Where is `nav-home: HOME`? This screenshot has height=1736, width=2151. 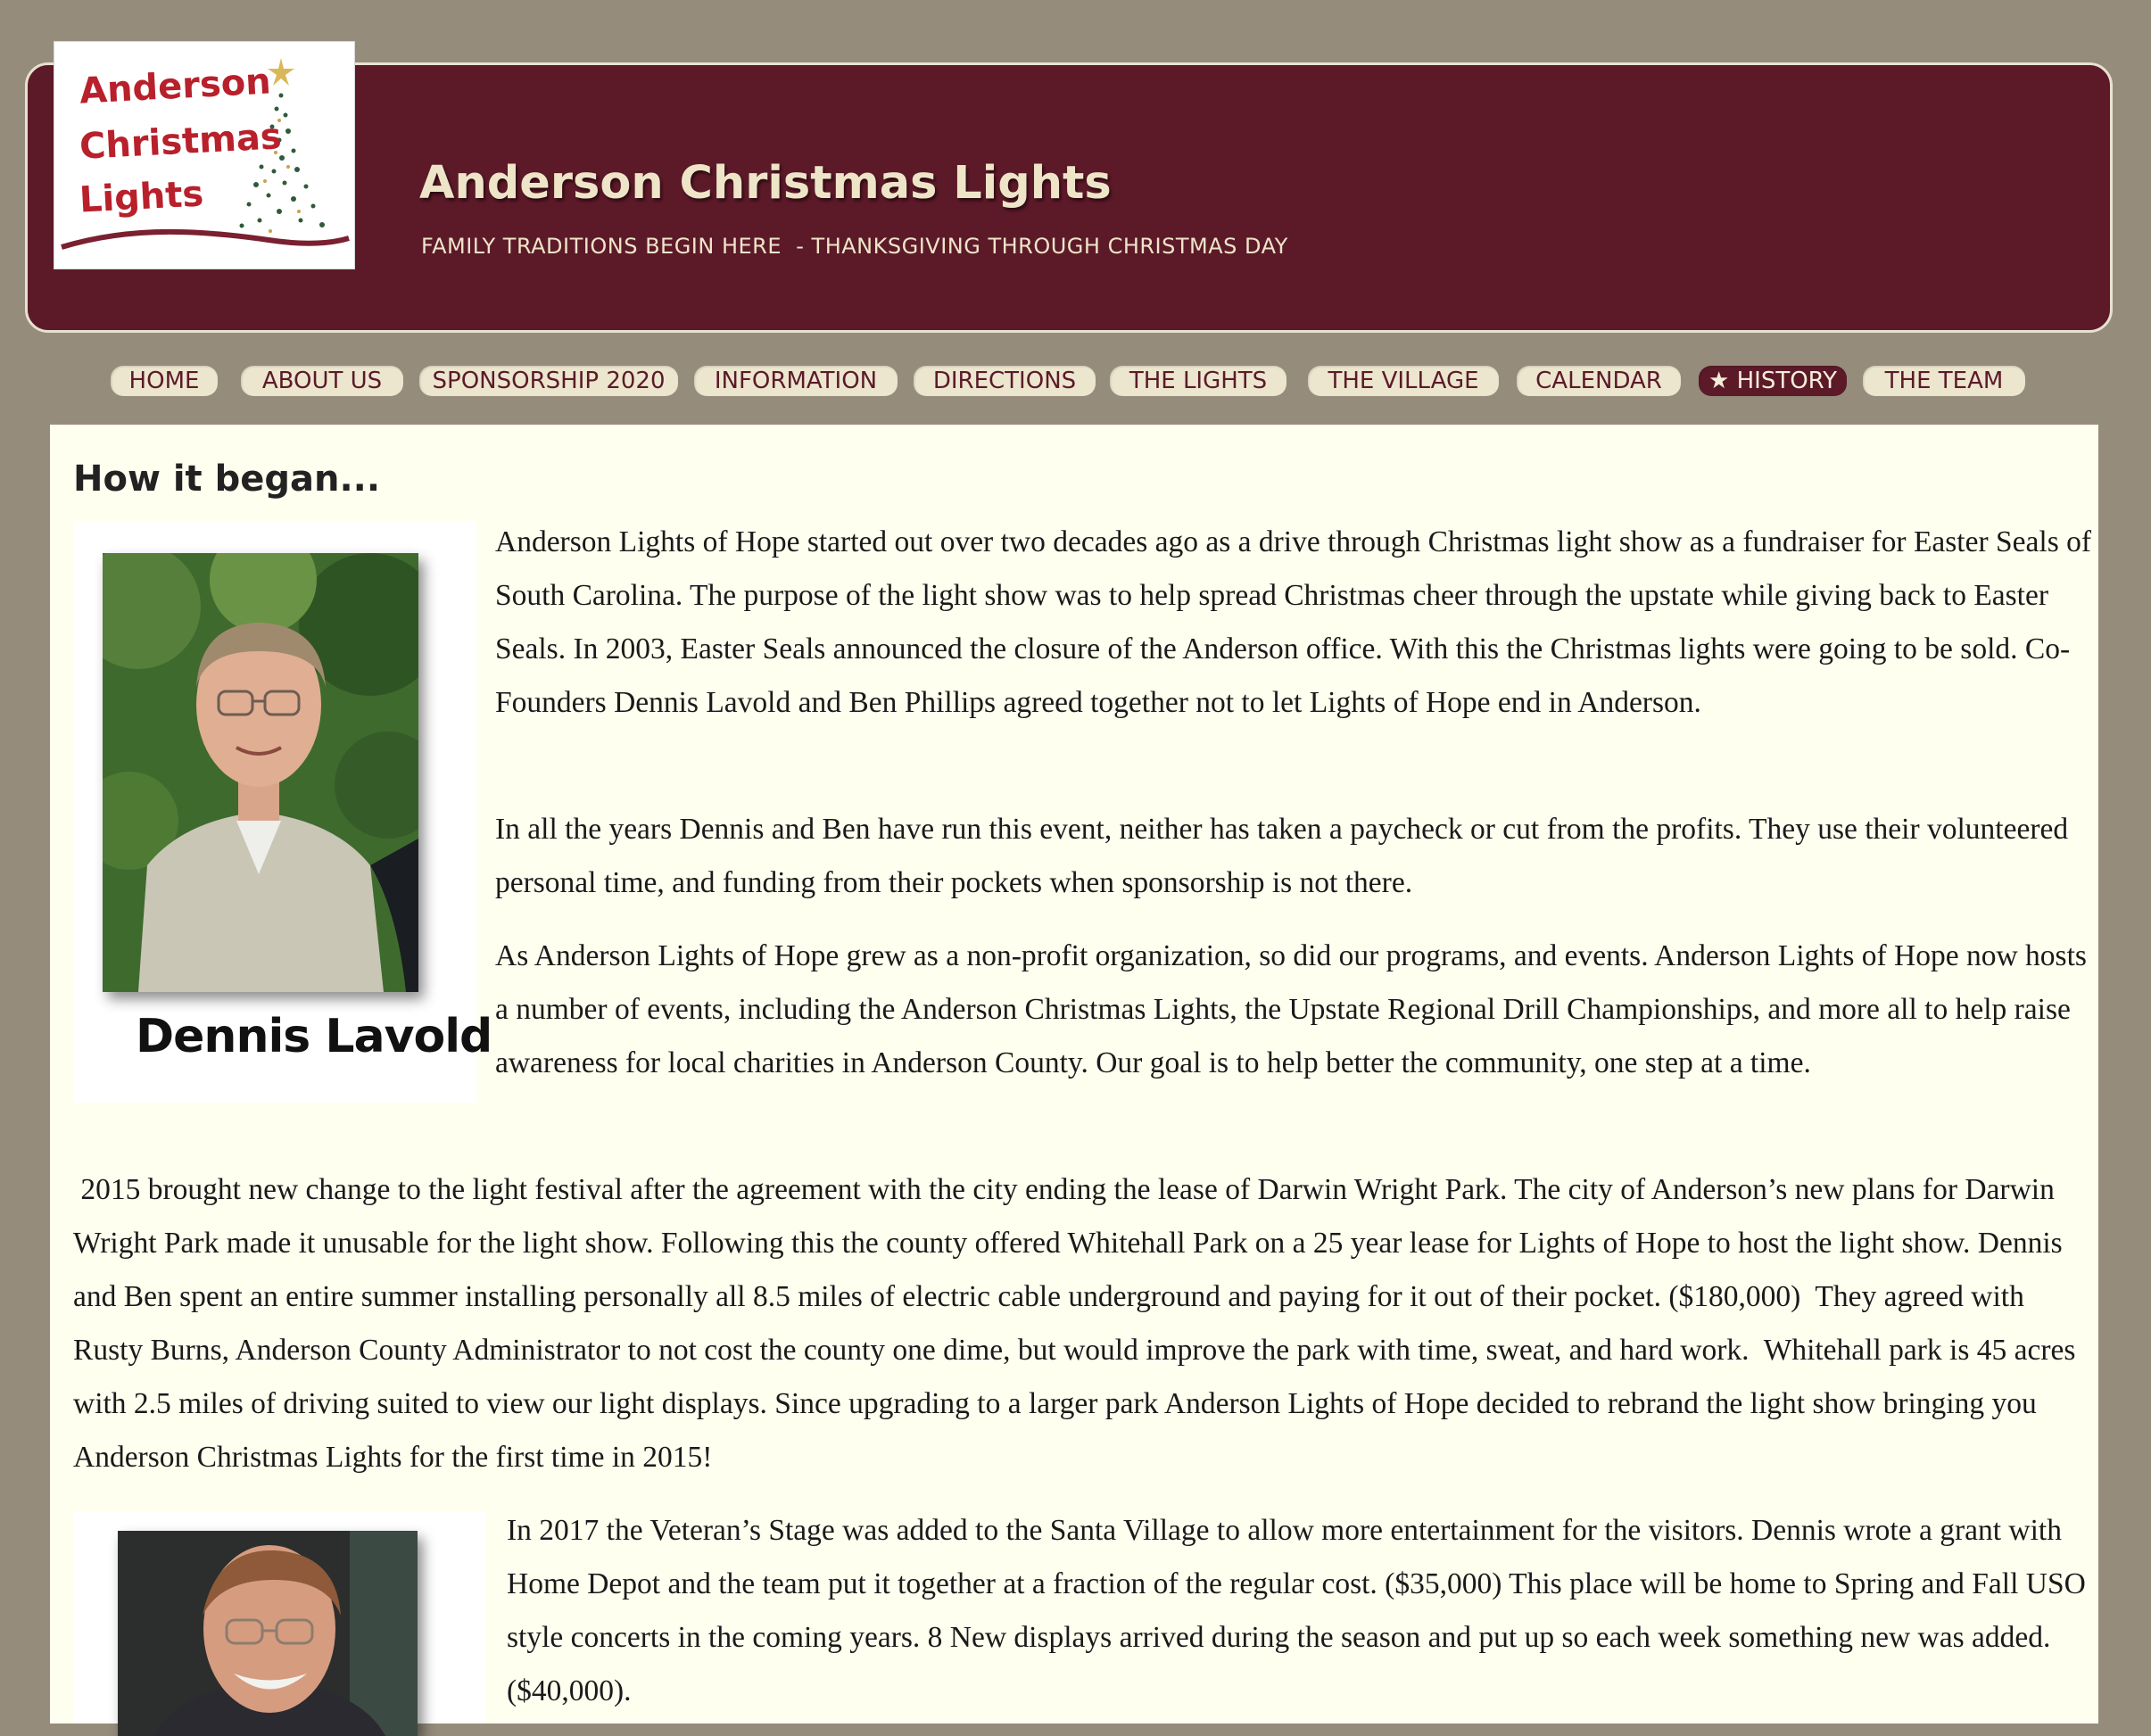 nav-home: HOME is located at coordinates (164, 381).